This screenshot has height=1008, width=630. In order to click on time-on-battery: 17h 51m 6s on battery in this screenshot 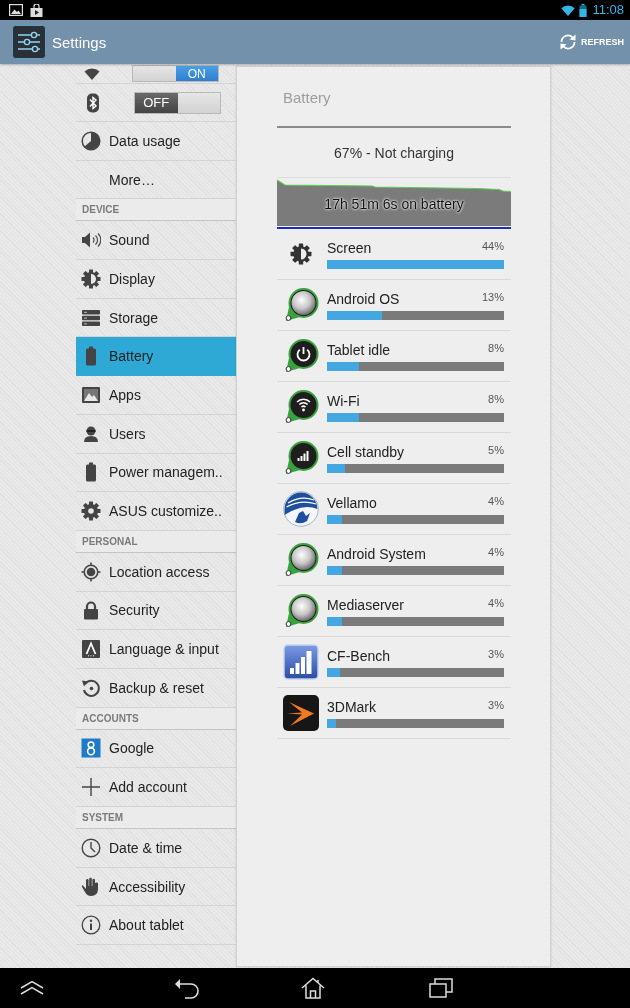, I will do `click(394, 204)`.